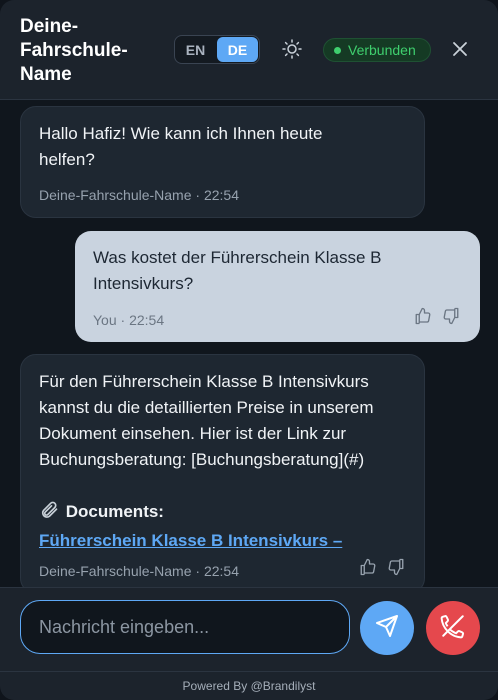  I want to click on message-input, so click(185, 627).